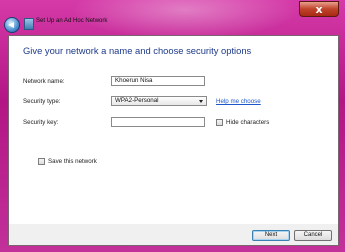  I want to click on close-button: x, so click(319, 9).